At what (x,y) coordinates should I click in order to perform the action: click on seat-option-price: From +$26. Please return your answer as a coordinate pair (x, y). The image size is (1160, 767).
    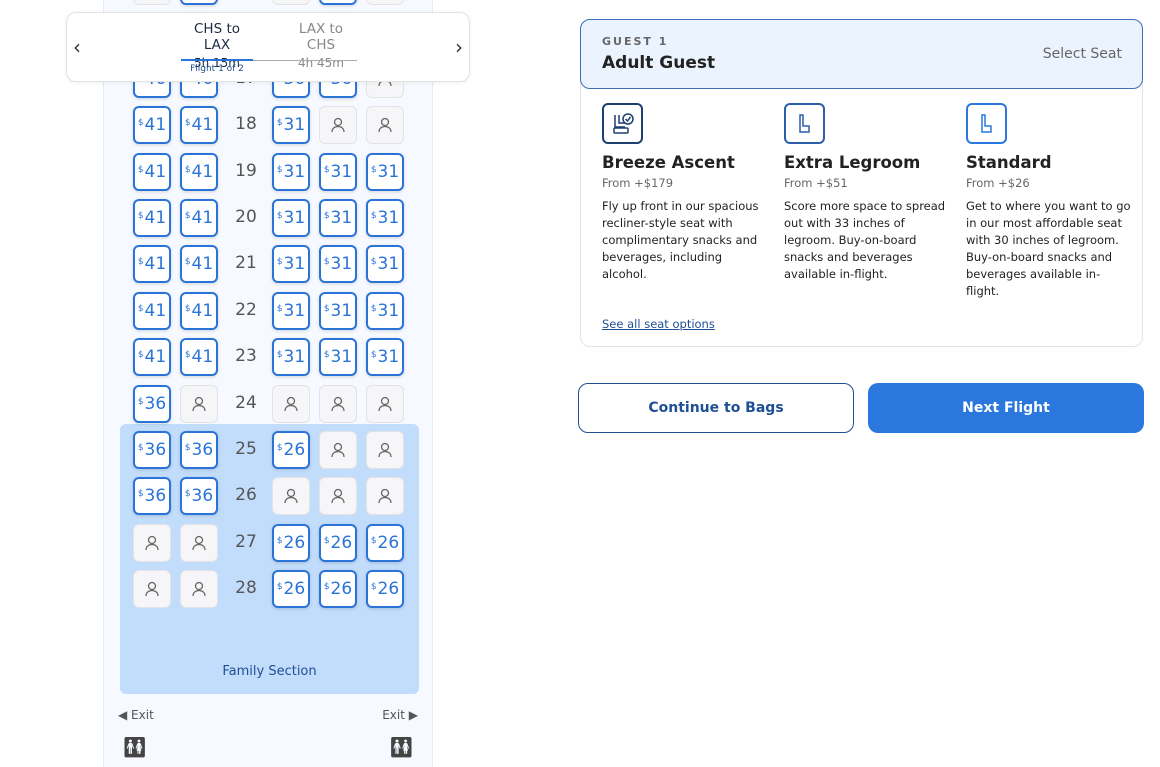
    Looking at the image, I should click on (998, 183).